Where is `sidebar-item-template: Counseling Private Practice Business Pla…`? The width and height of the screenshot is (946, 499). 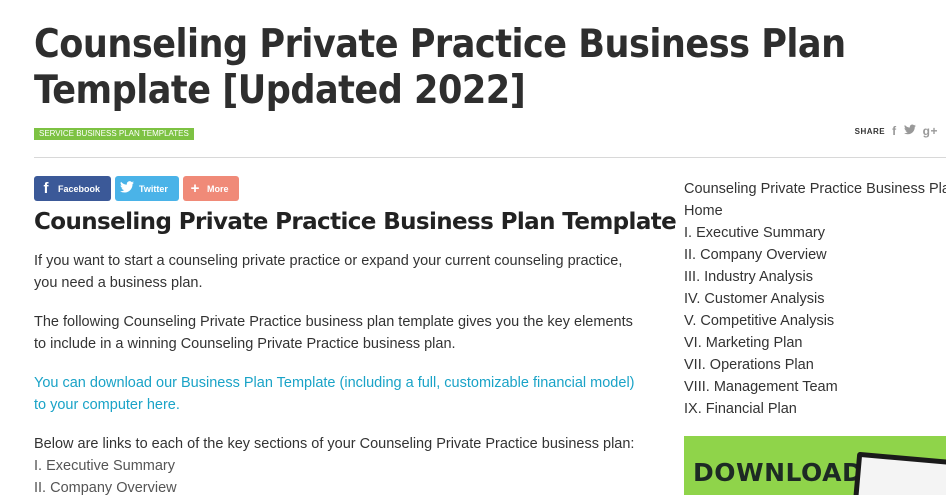
sidebar-item-template: Counseling Private Practice Business Pla… is located at coordinates (815, 189).